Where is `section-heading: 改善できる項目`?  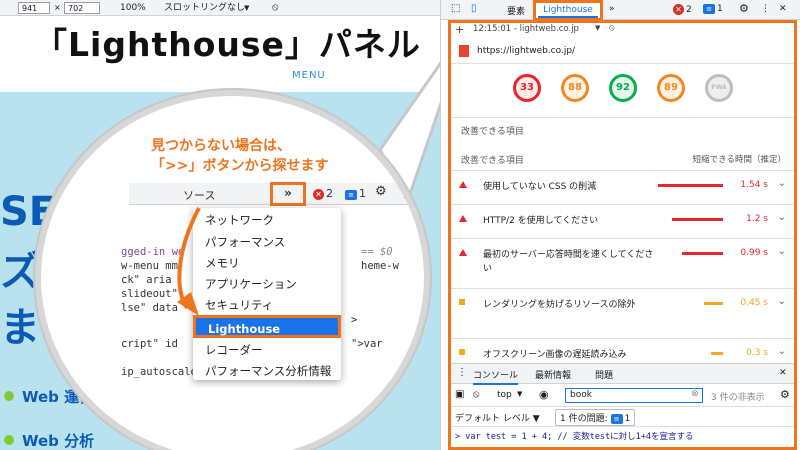 section-heading: 改善できる項目 is located at coordinates (492, 132).